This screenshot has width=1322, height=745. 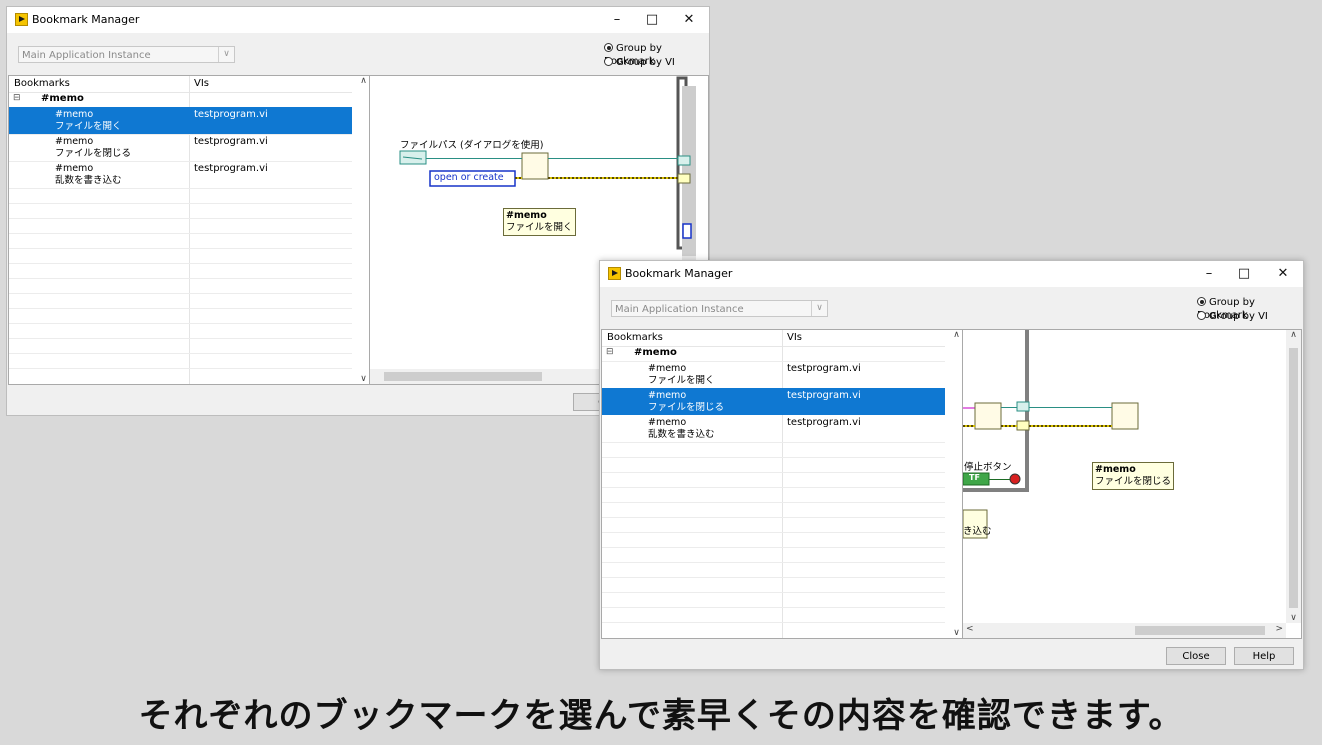 I want to click on close-button: Close, so click(x=1196, y=656).